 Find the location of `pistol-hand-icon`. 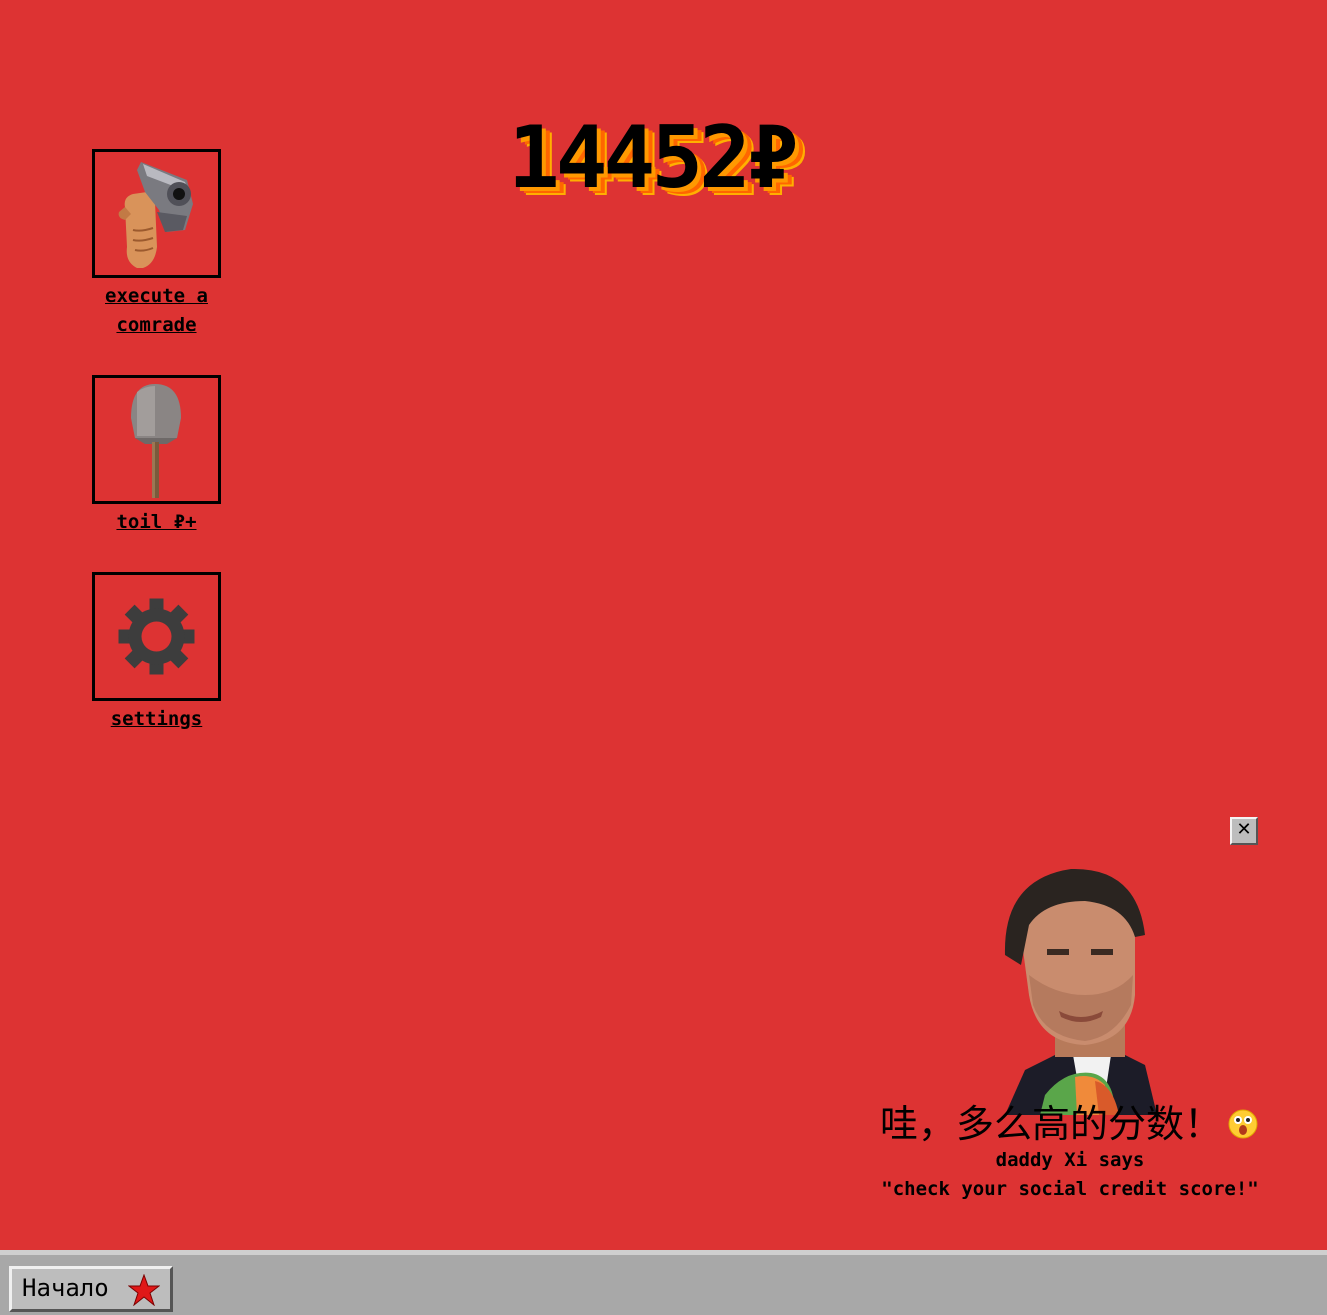

pistol-hand-icon is located at coordinates (155, 215).